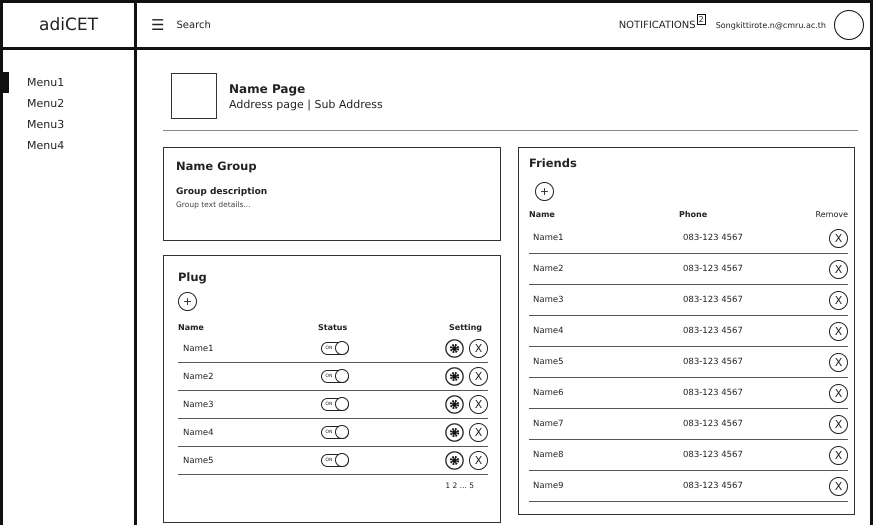 The width and height of the screenshot is (873, 525). Describe the element at coordinates (553, 163) in the screenshot. I see `friends-title: Friends` at that location.